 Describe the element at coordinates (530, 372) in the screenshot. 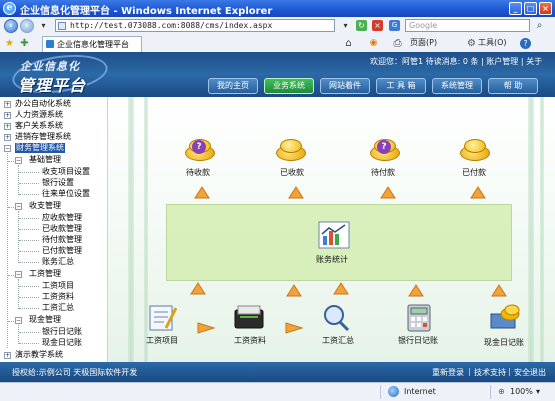

I see `logout-link: 安全退出` at that location.